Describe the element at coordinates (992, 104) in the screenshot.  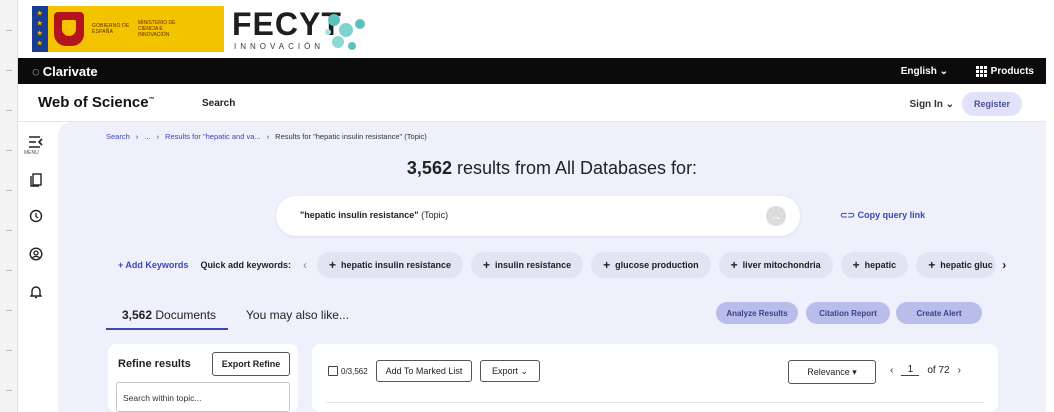
I see `register-button: Register` at that location.